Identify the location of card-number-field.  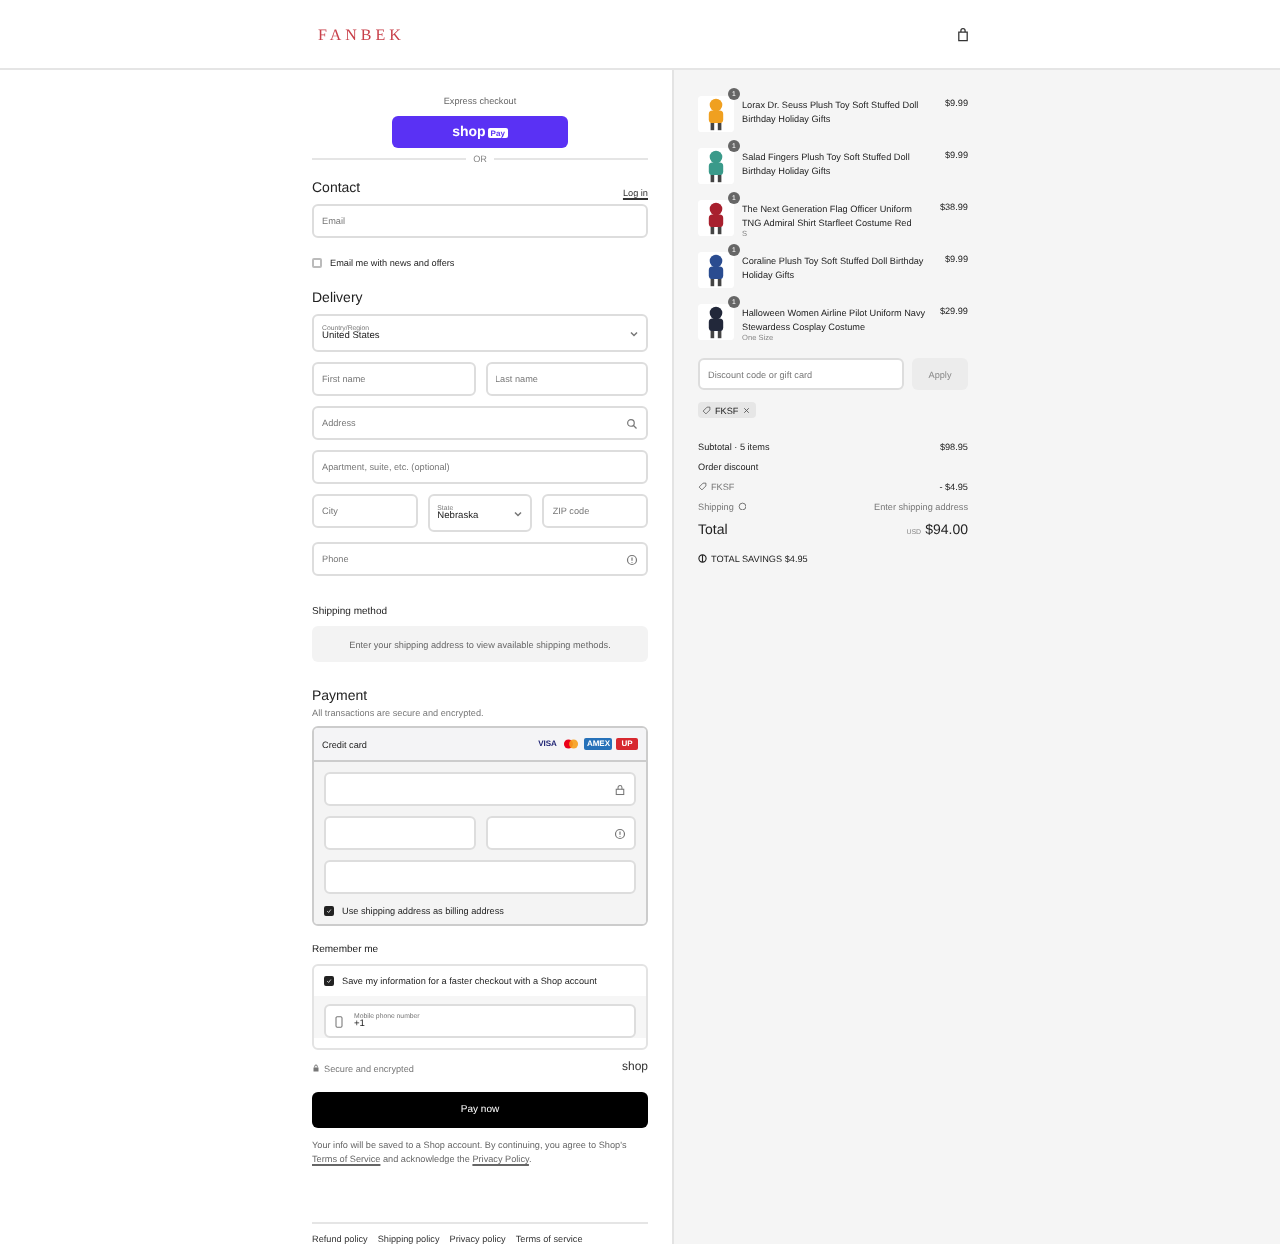
(480, 789).